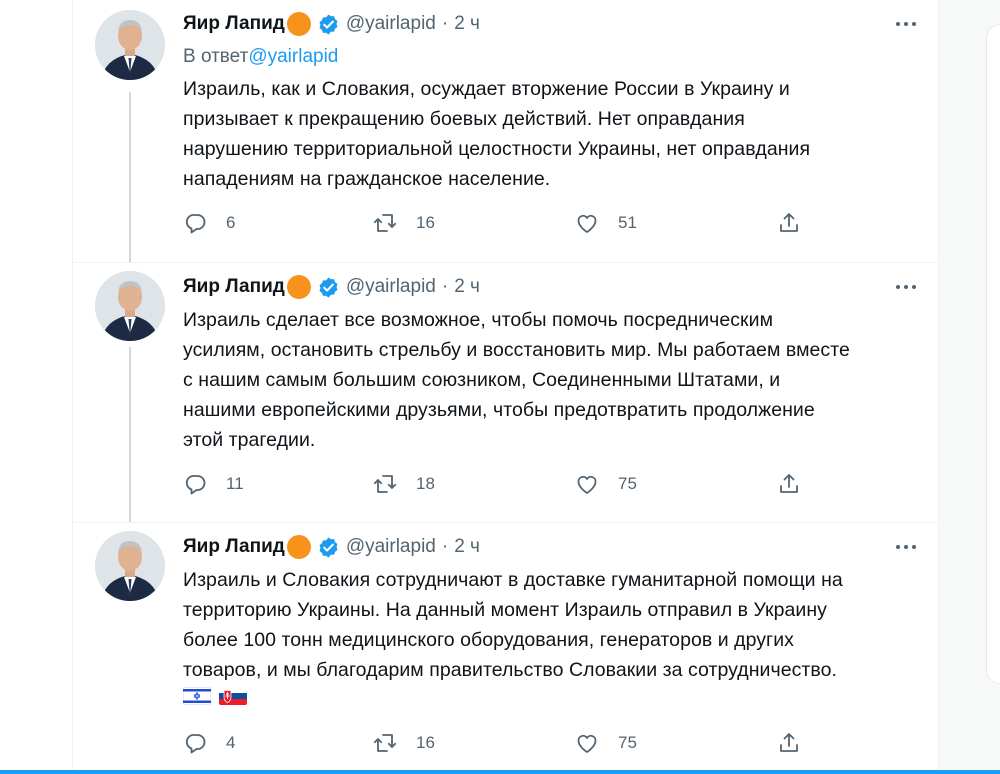 The height and width of the screenshot is (774, 1000). I want to click on tweet-text-line: нападениям на гражданское население., so click(367, 179).